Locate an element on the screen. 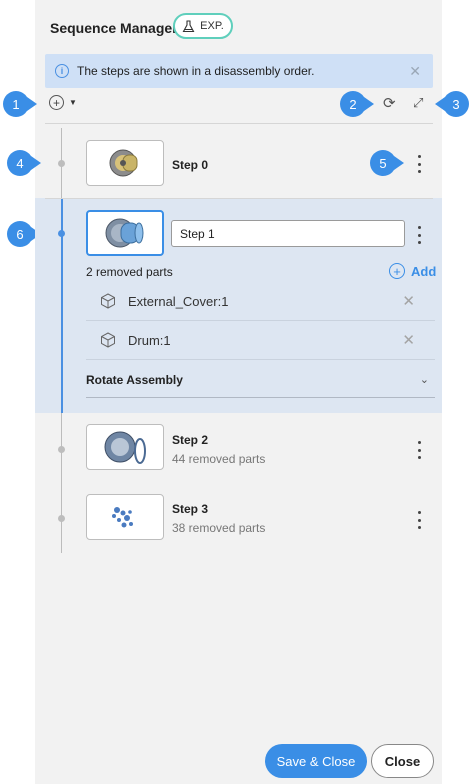 This screenshot has width=474, height=784. callout-5: 5 is located at coordinates (387, 163).